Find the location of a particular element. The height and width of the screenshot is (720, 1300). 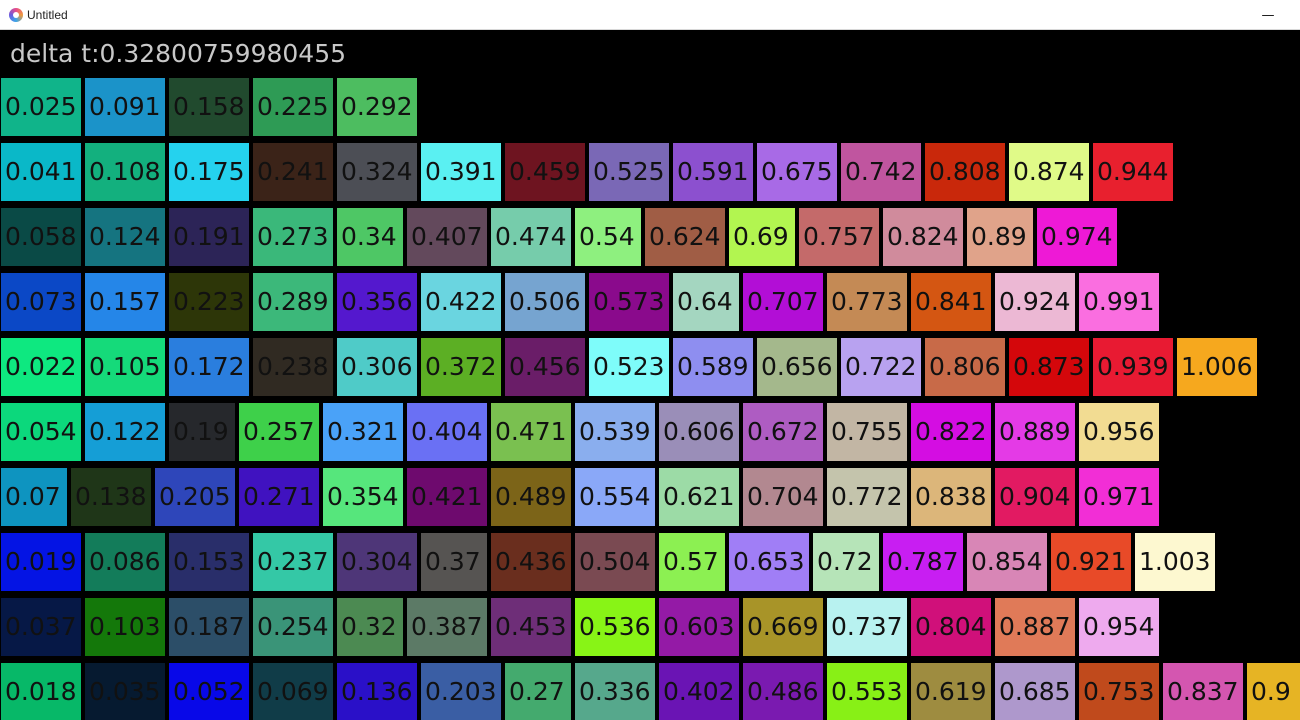

color-swatch: 0.506 is located at coordinates (545, 302).